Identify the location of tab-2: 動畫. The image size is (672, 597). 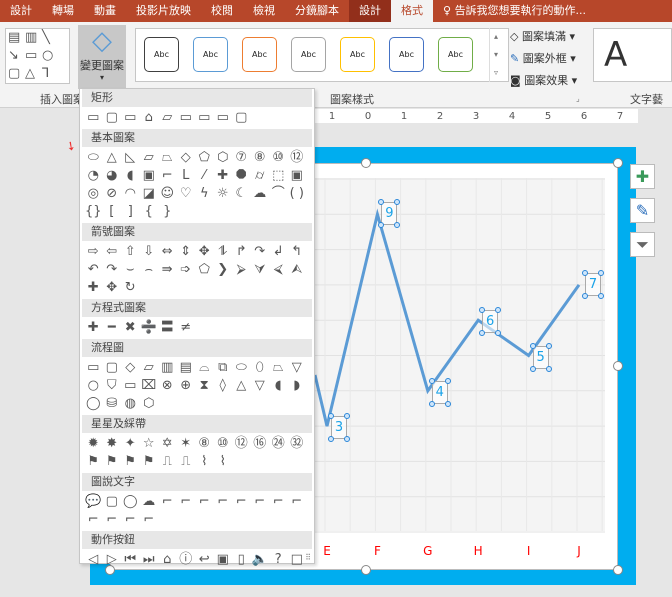
(105, 11).